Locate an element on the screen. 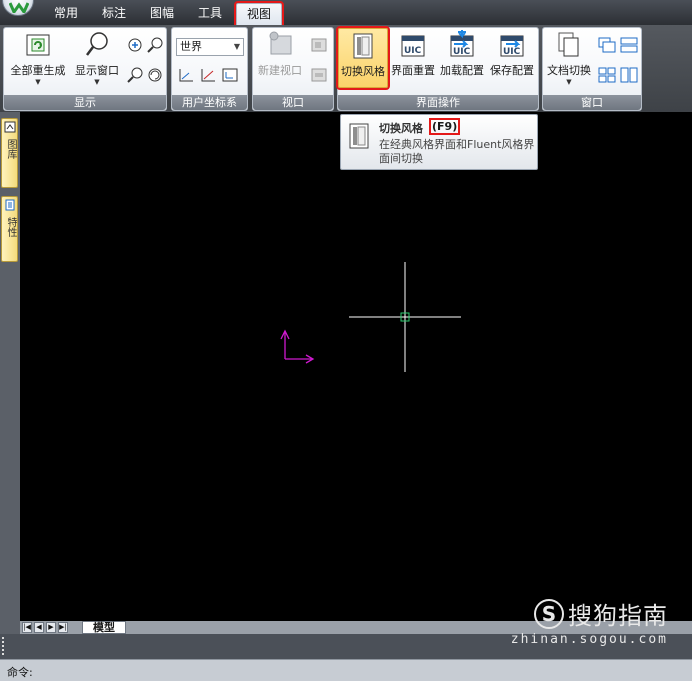  panel-window-title: 窗口 is located at coordinates (592, 102).